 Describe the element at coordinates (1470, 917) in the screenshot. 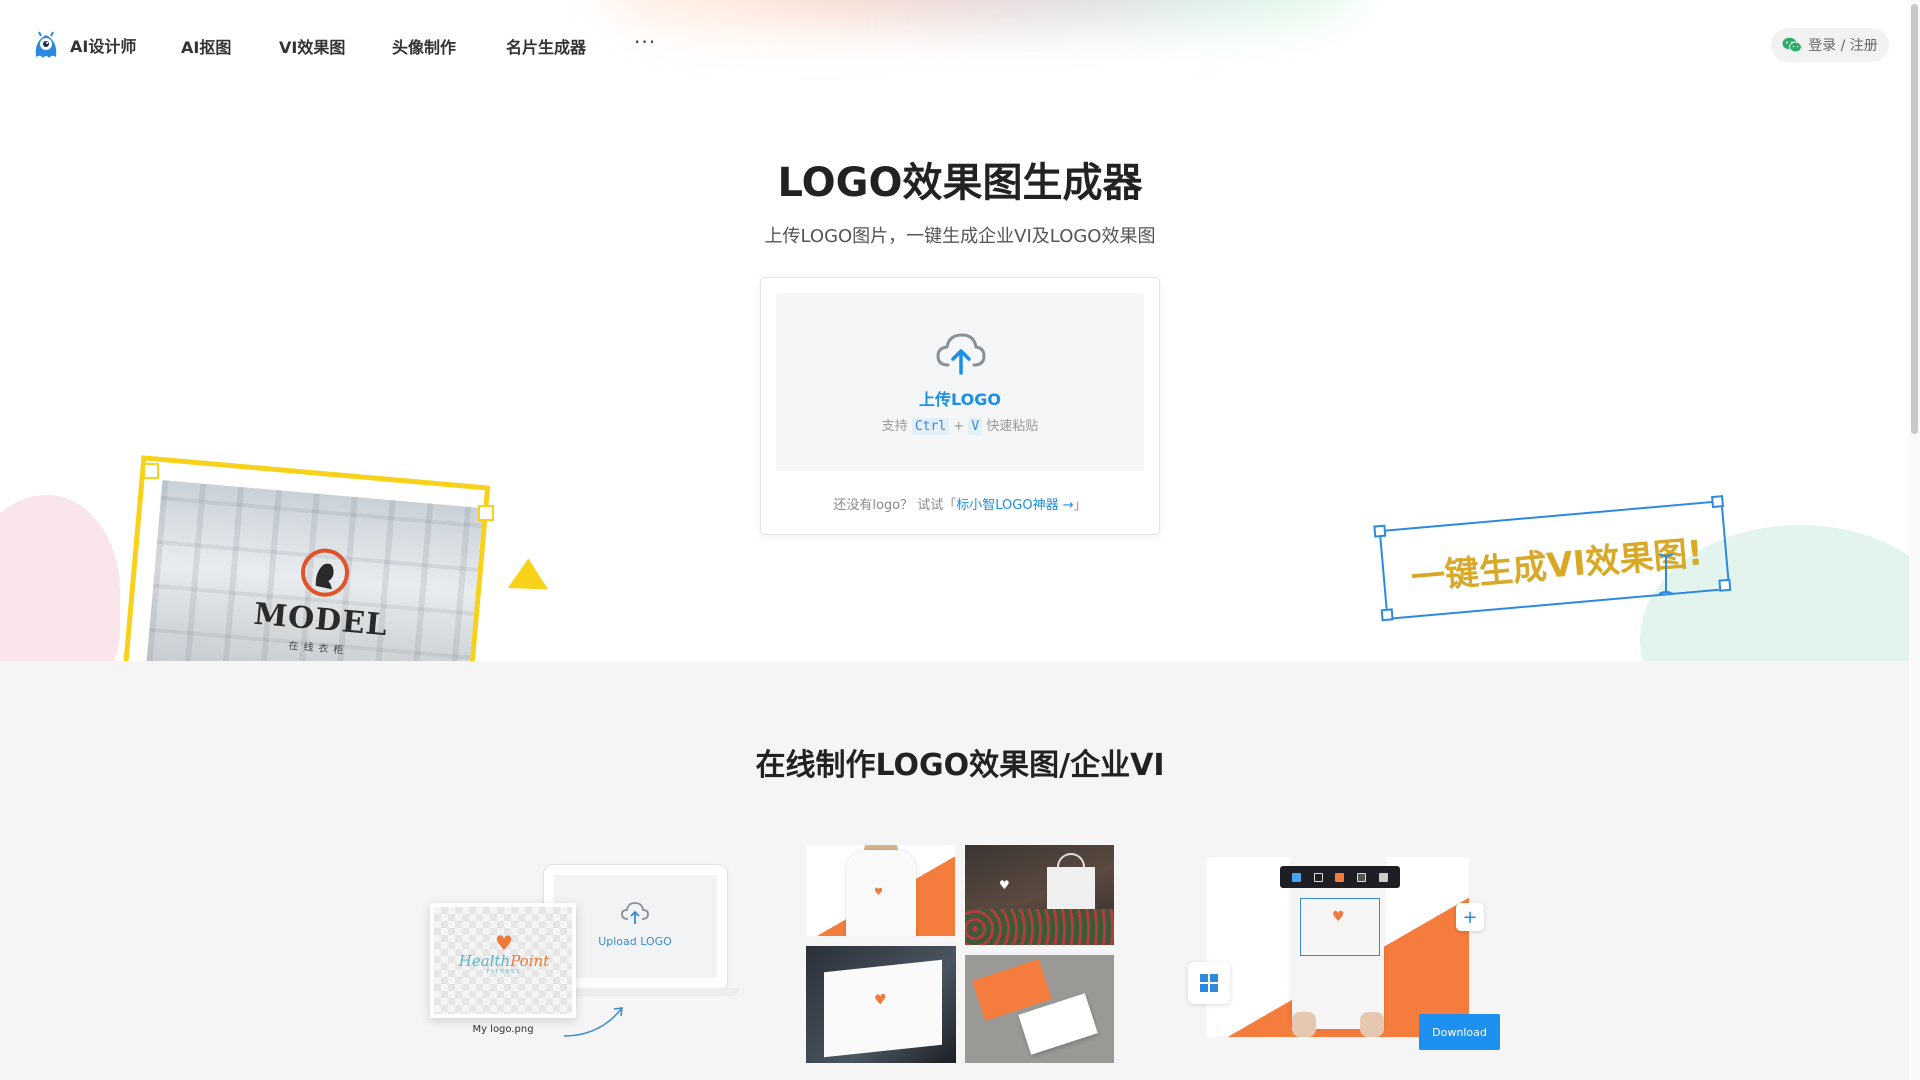

I see `add-element-button: +` at that location.